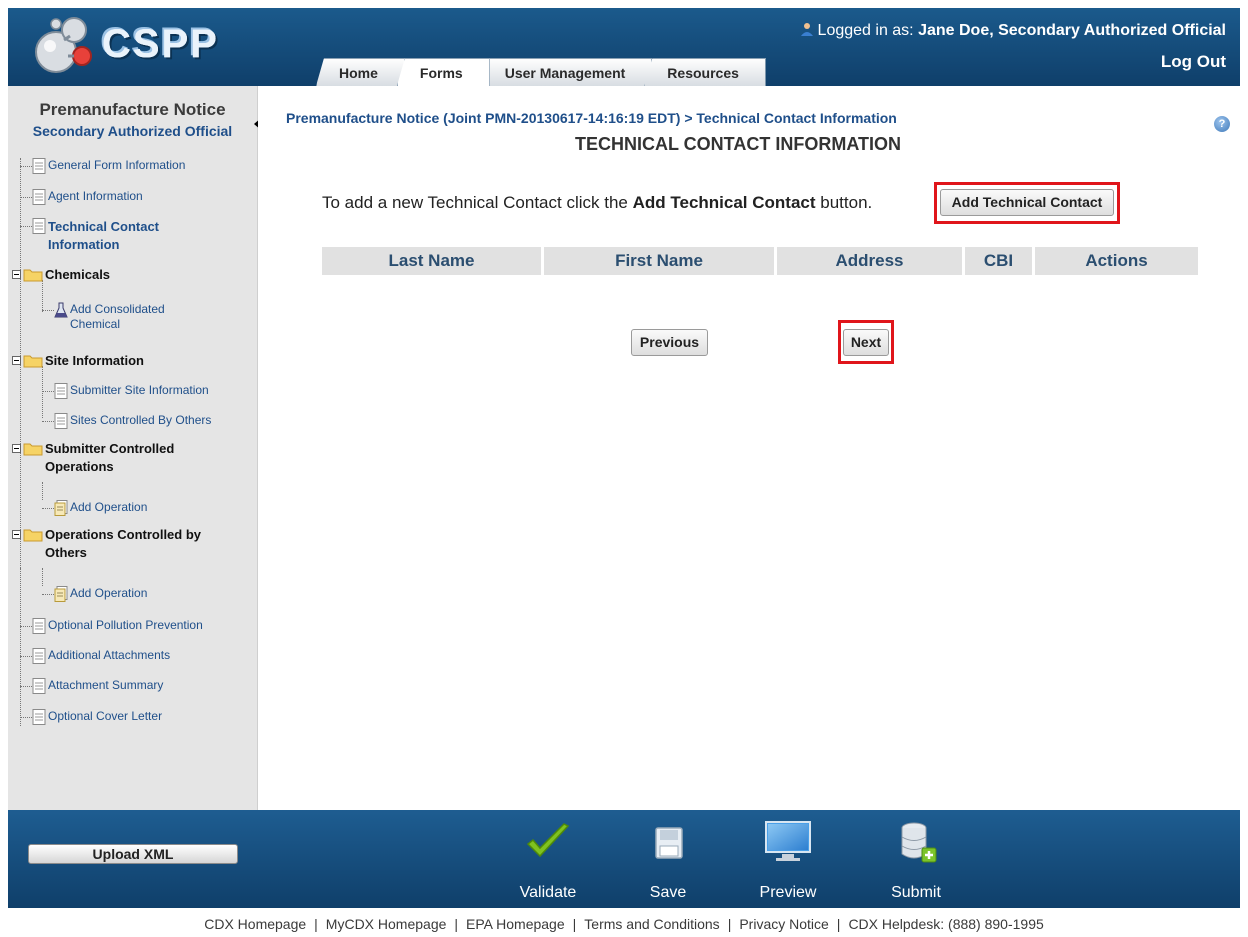 The height and width of the screenshot is (937, 1248). I want to click on sidebar-item-label: Sites Controlled By Others, so click(141, 420).